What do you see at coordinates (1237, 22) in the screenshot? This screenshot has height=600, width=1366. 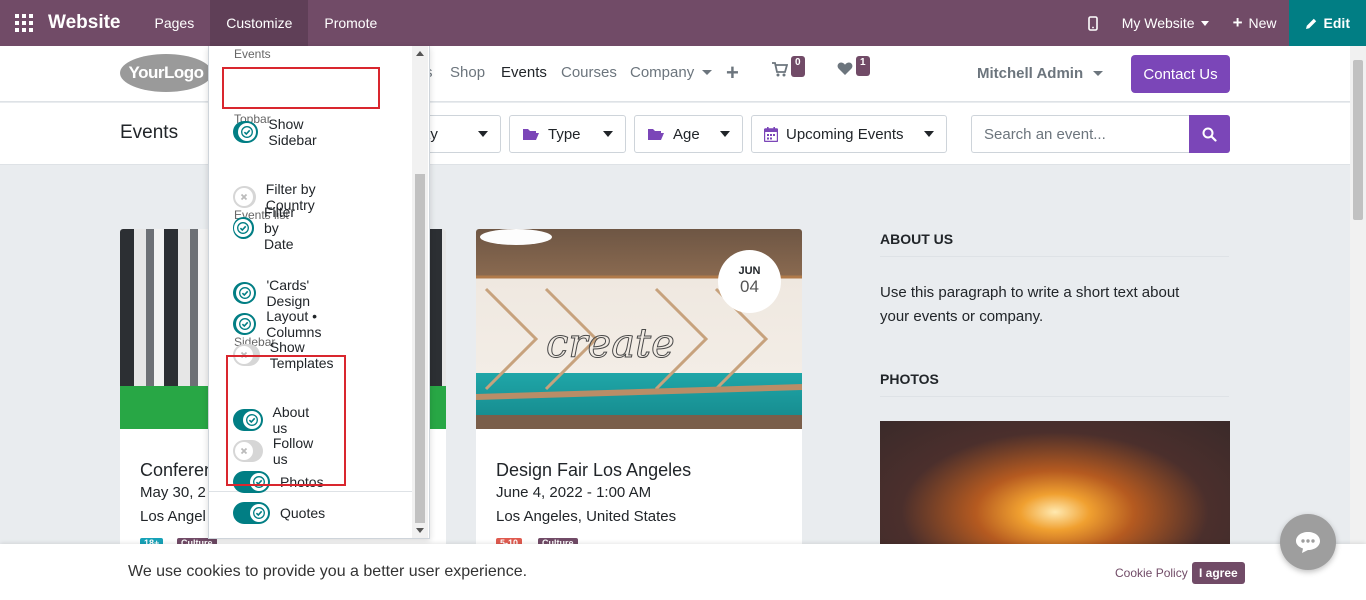 I see `plus-icon: +` at bounding box center [1237, 22].